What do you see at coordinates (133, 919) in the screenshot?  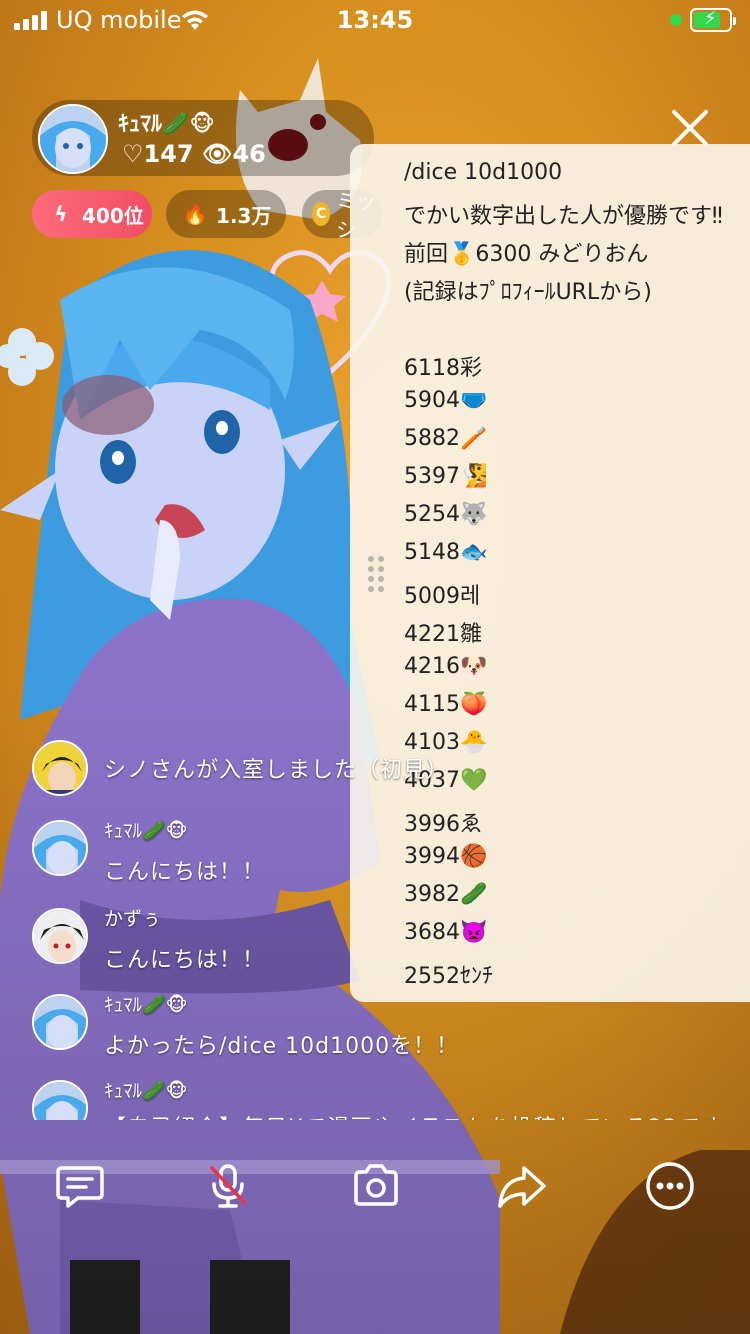 I see `chat-username: かずぅ` at bounding box center [133, 919].